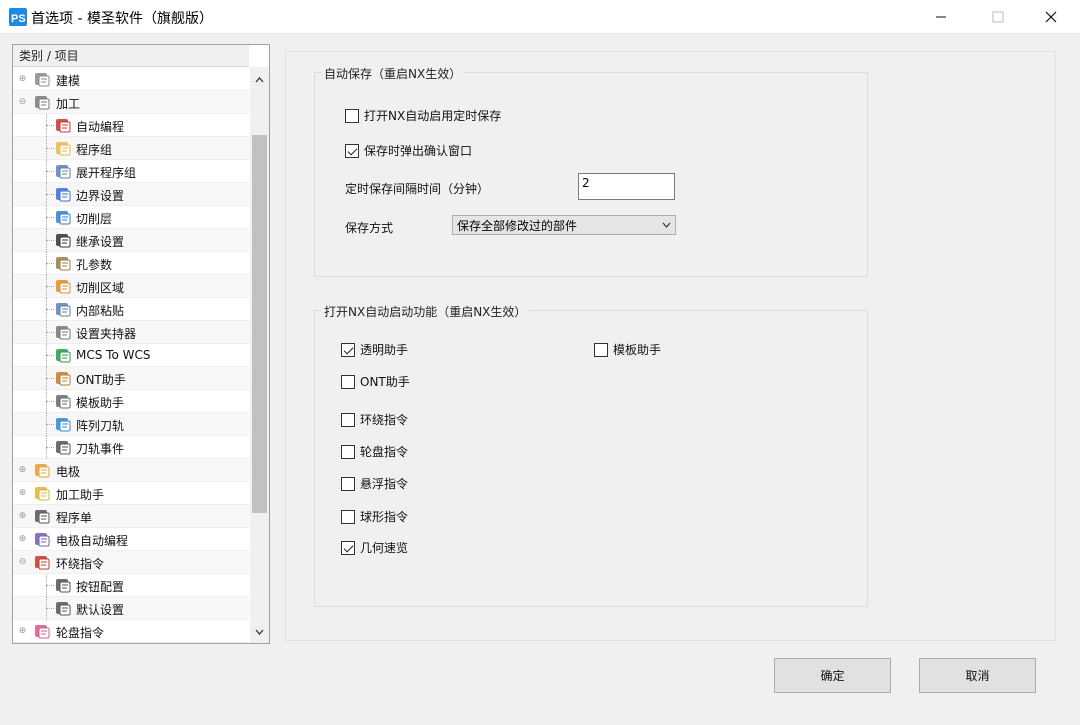  I want to click on tree-item: 继承设置, so click(131, 240).